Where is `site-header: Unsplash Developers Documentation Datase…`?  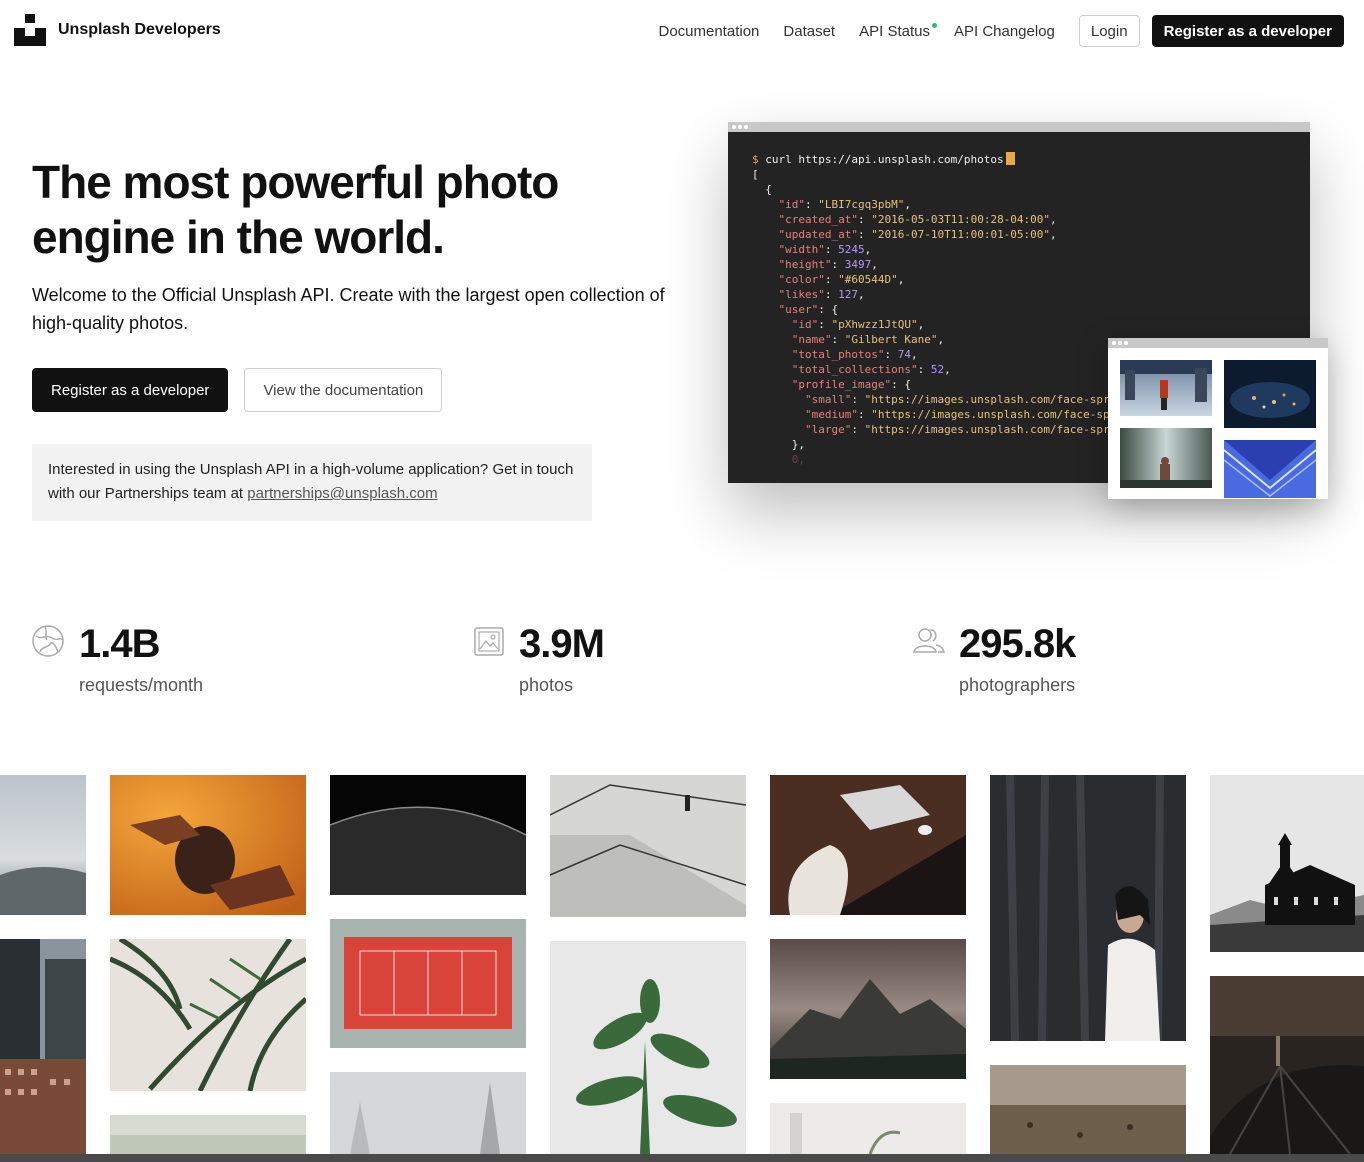
site-header: Unsplash Developers Documentation Datase… is located at coordinates (682, 31).